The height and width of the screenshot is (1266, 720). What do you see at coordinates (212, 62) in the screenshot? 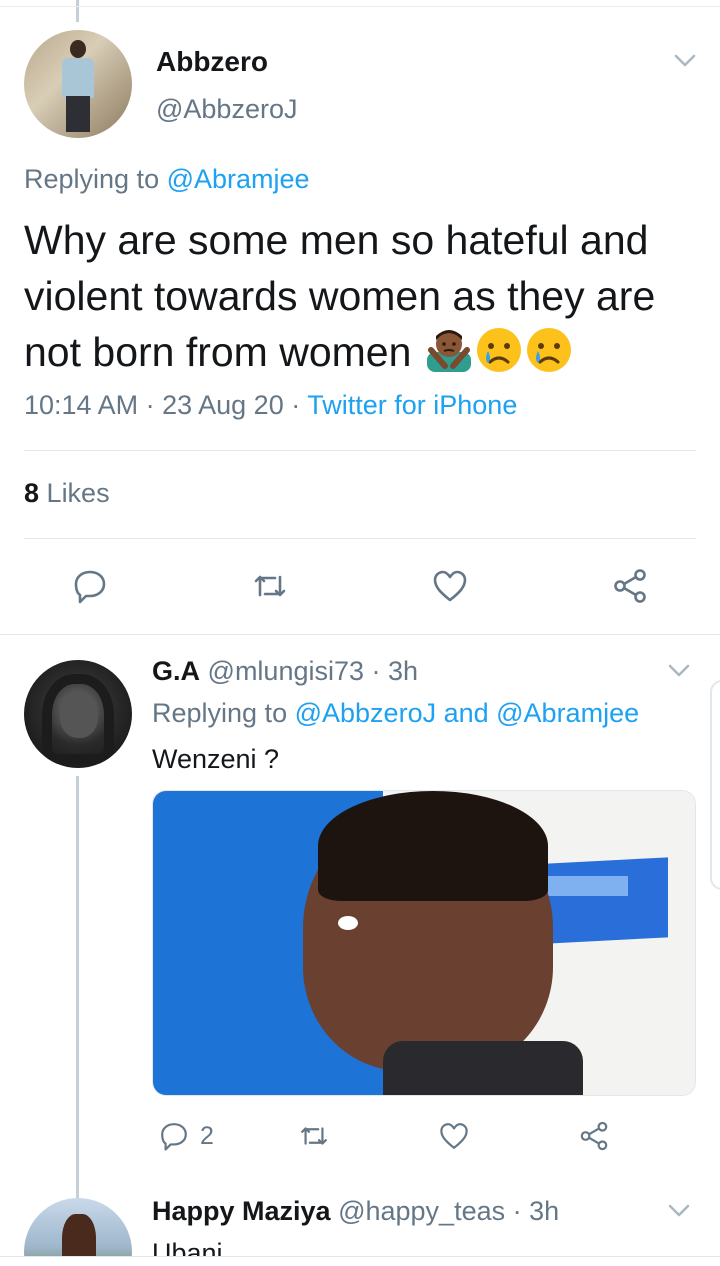
I see `author-name: Abbzero` at bounding box center [212, 62].